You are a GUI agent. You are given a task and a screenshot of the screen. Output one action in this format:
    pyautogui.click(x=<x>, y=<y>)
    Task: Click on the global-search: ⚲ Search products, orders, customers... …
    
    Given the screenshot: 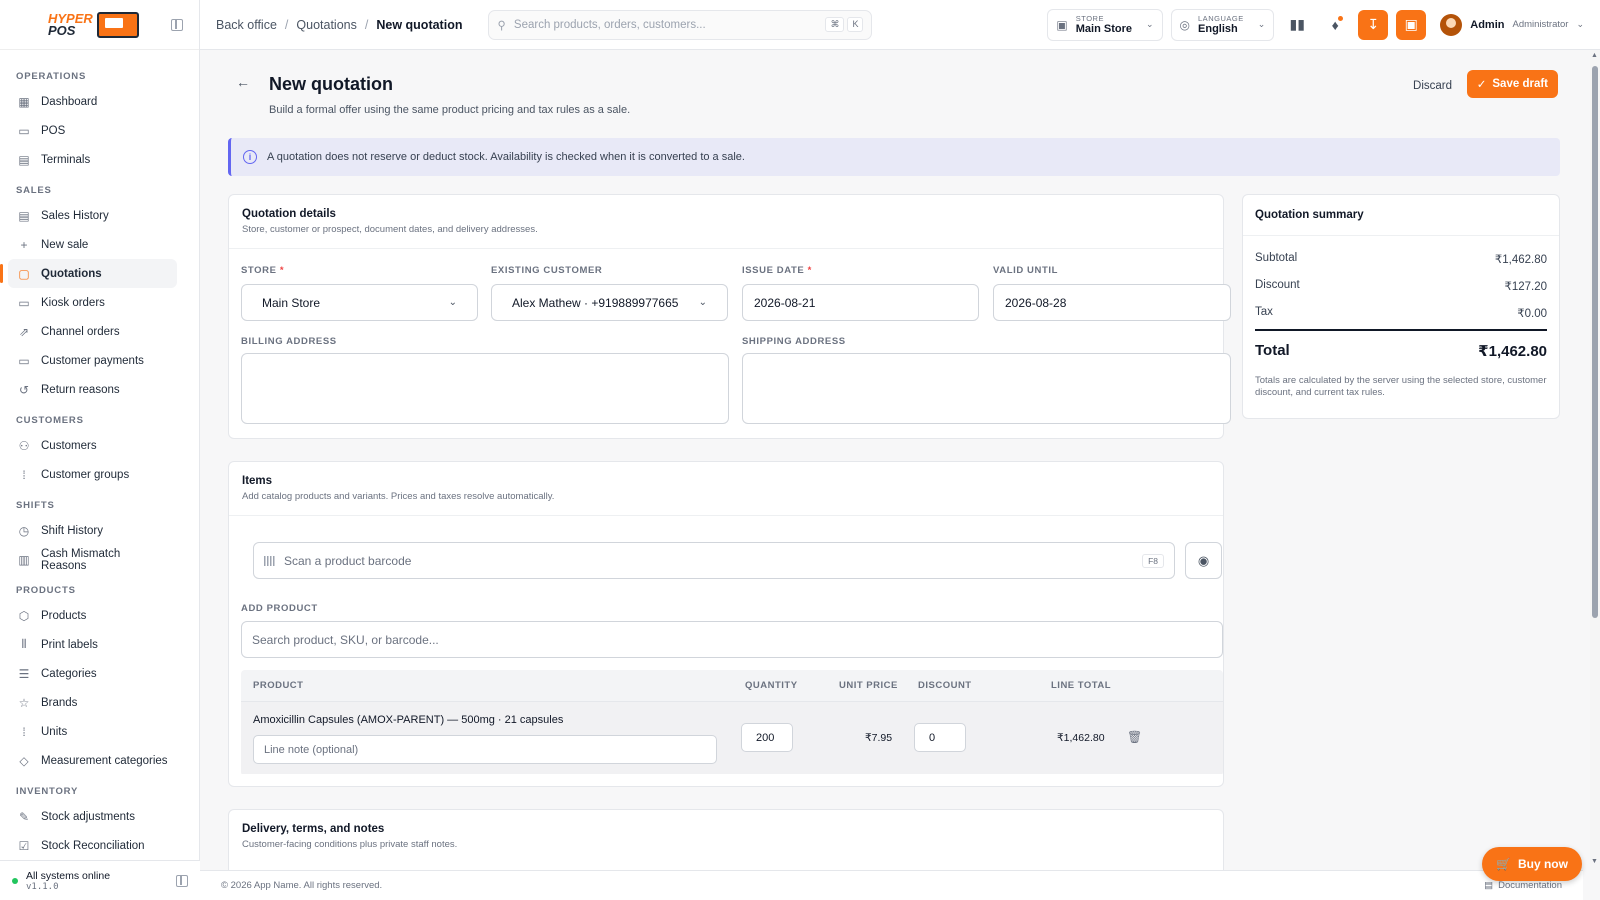 What is the action you would take?
    pyautogui.click(x=680, y=24)
    